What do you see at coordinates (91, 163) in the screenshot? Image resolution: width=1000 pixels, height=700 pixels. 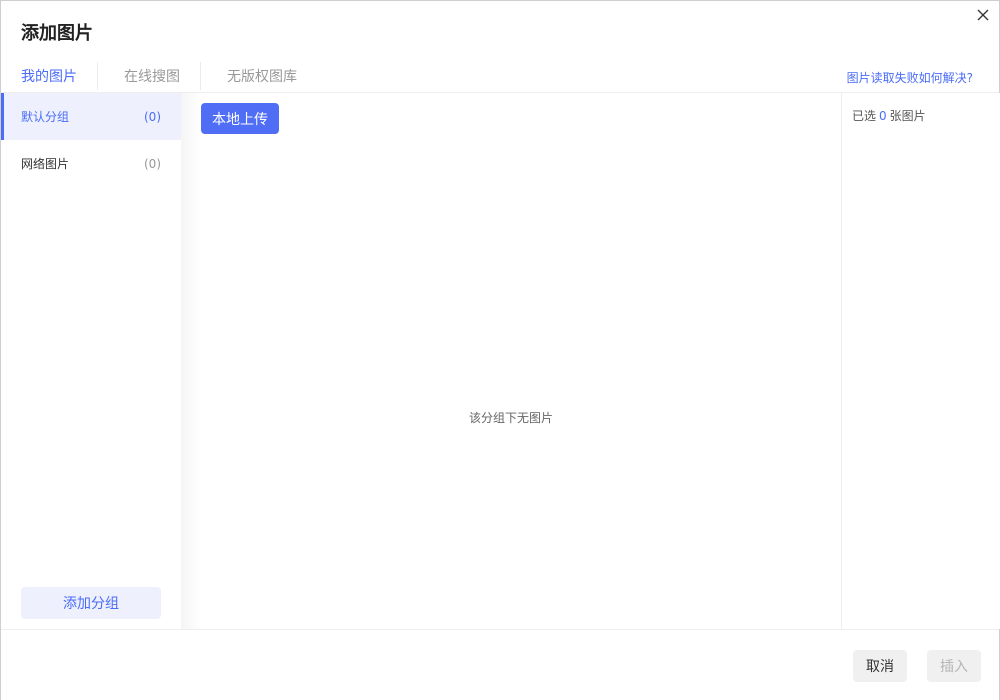 I see `group-item-web-images: 网络图片 (0)` at bounding box center [91, 163].